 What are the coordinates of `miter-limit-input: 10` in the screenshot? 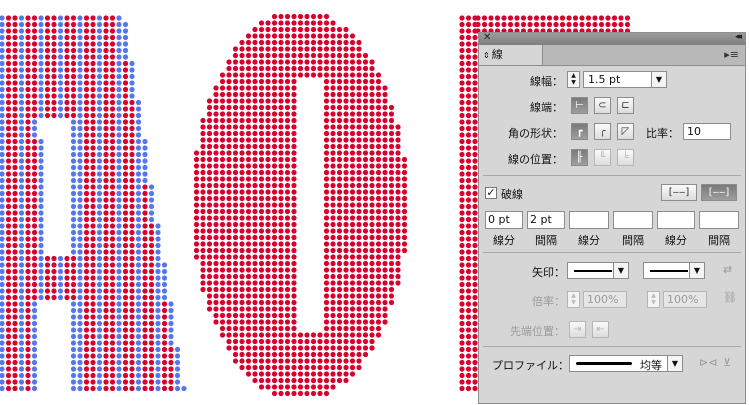 It's located at (707, 131).